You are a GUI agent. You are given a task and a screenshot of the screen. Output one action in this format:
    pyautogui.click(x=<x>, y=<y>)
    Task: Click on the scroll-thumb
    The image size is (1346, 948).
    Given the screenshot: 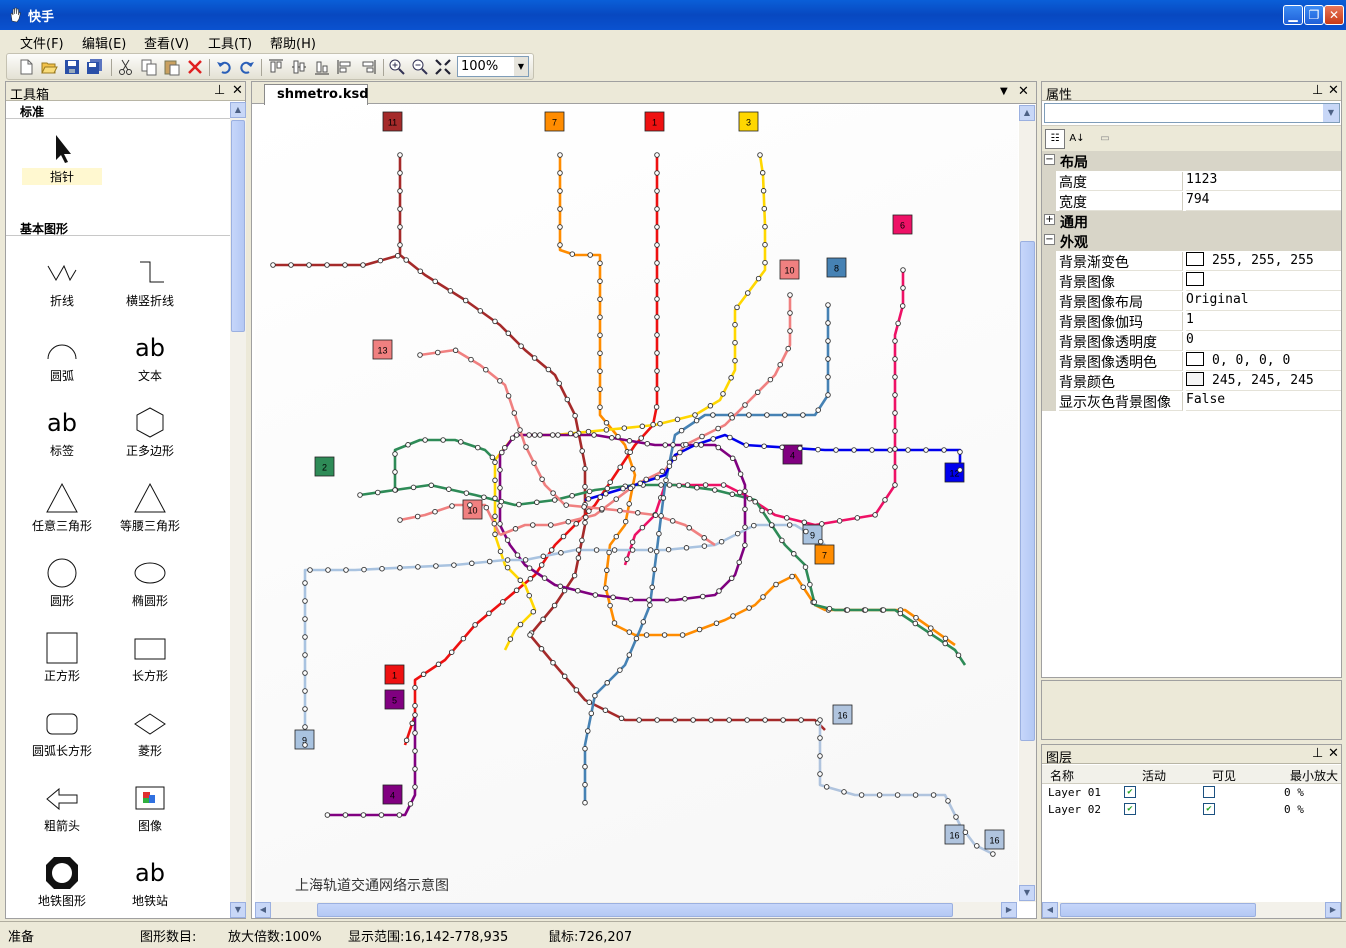 What is the action you would take?
    pyautogui.click(x=1158, y=910)
    